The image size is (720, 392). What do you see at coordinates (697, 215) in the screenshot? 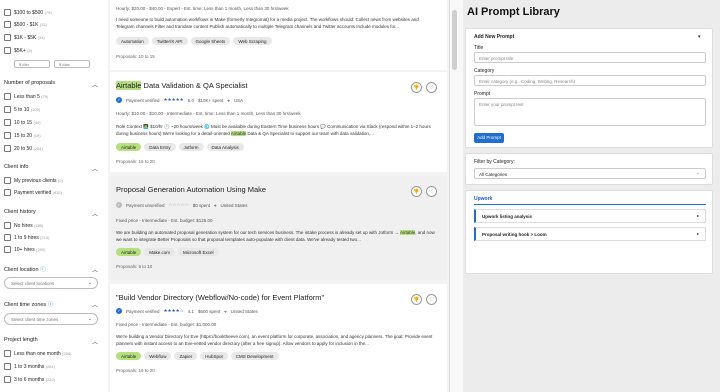
I see `caret-right-icon: ▸` at bounding box center [697, 215].